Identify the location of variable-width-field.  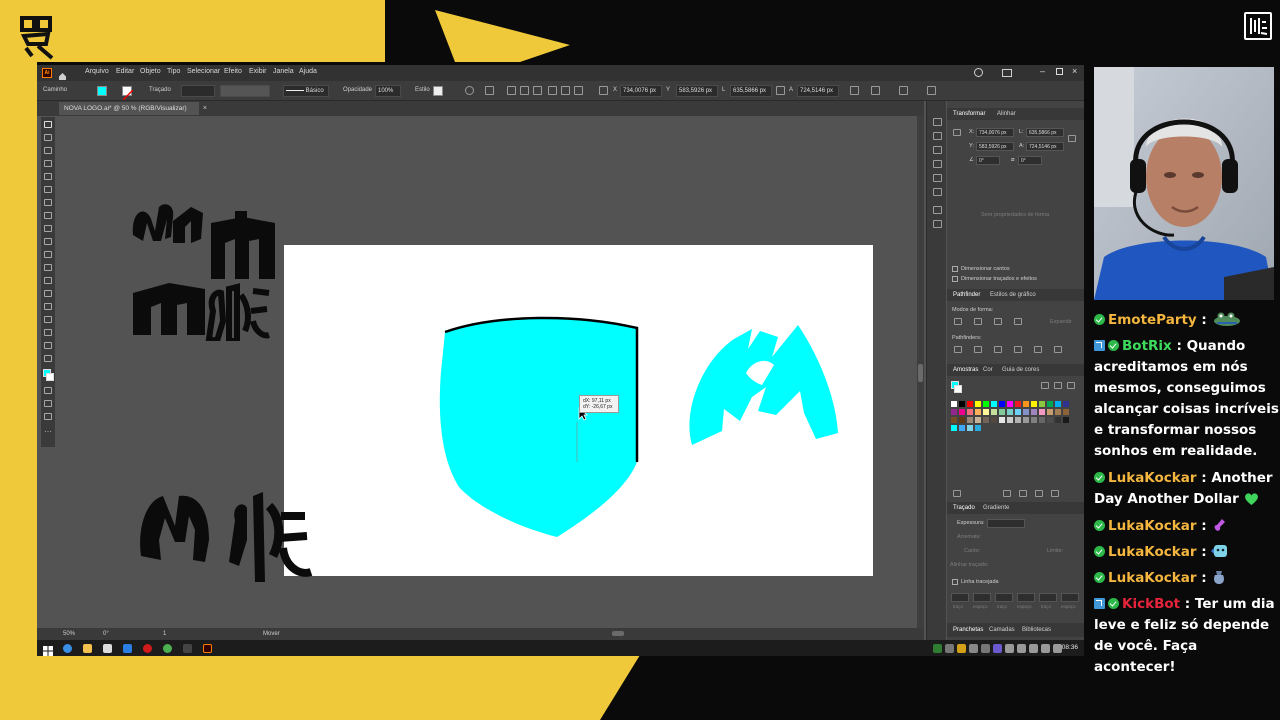
(245, 91).